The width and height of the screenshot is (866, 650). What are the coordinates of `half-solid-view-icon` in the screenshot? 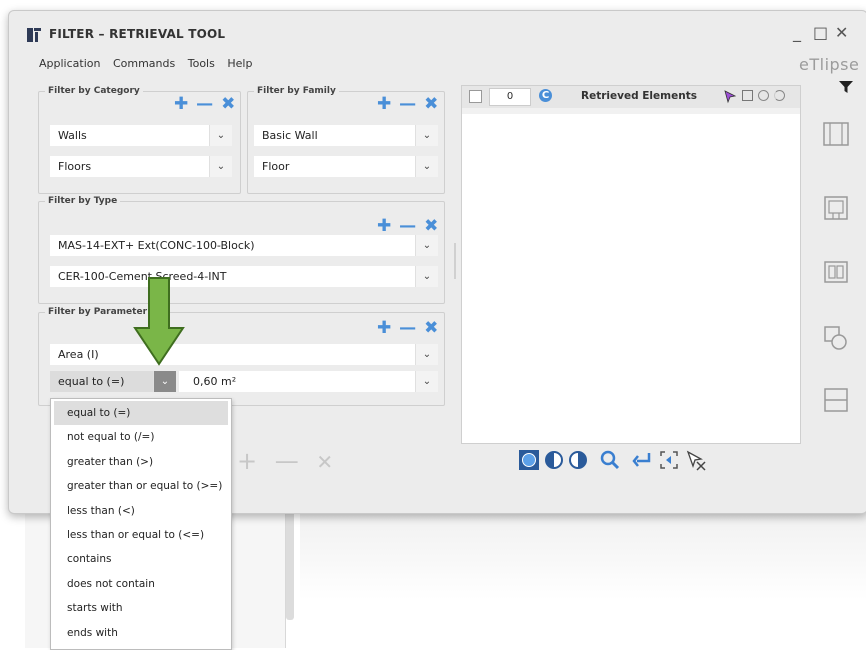 It's located at (554, 460).